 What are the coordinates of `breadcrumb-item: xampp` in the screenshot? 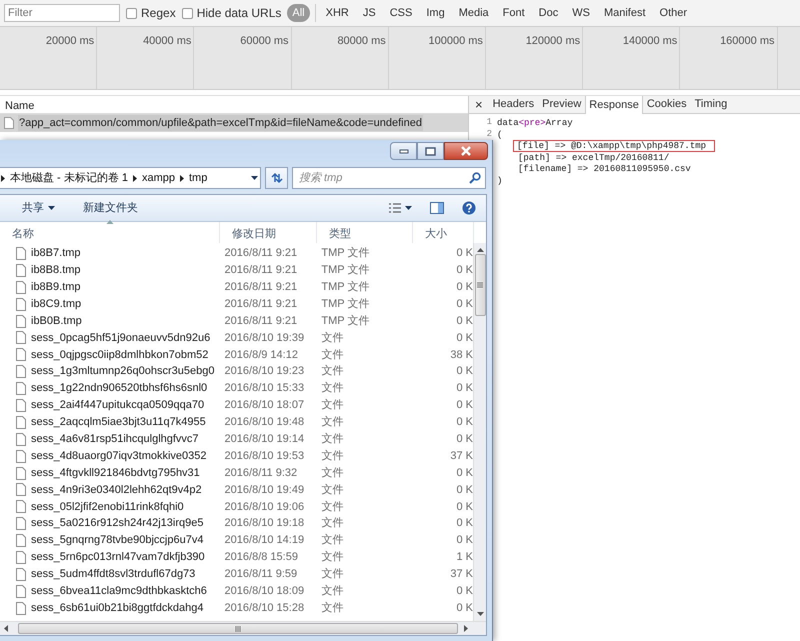 It's located at (158, 178).